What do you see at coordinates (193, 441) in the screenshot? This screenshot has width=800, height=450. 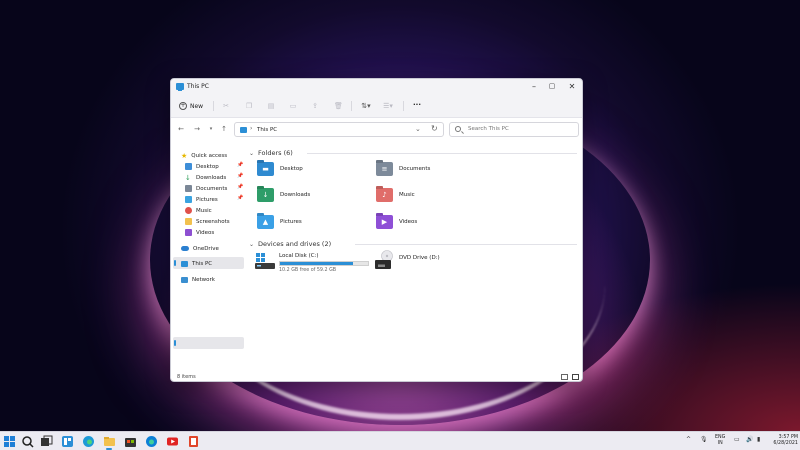 I see `office-icon` at bounding box center [193, 441].